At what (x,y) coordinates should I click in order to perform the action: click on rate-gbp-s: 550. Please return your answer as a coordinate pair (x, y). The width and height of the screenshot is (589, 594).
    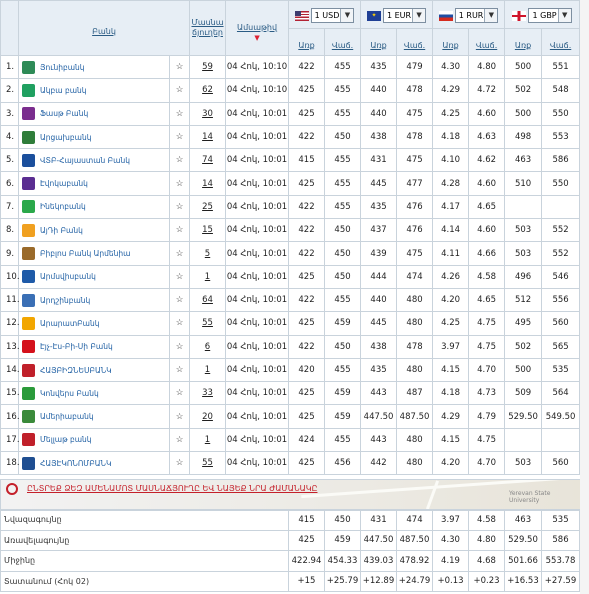
    Looking at the image, I should click on (561, 113).